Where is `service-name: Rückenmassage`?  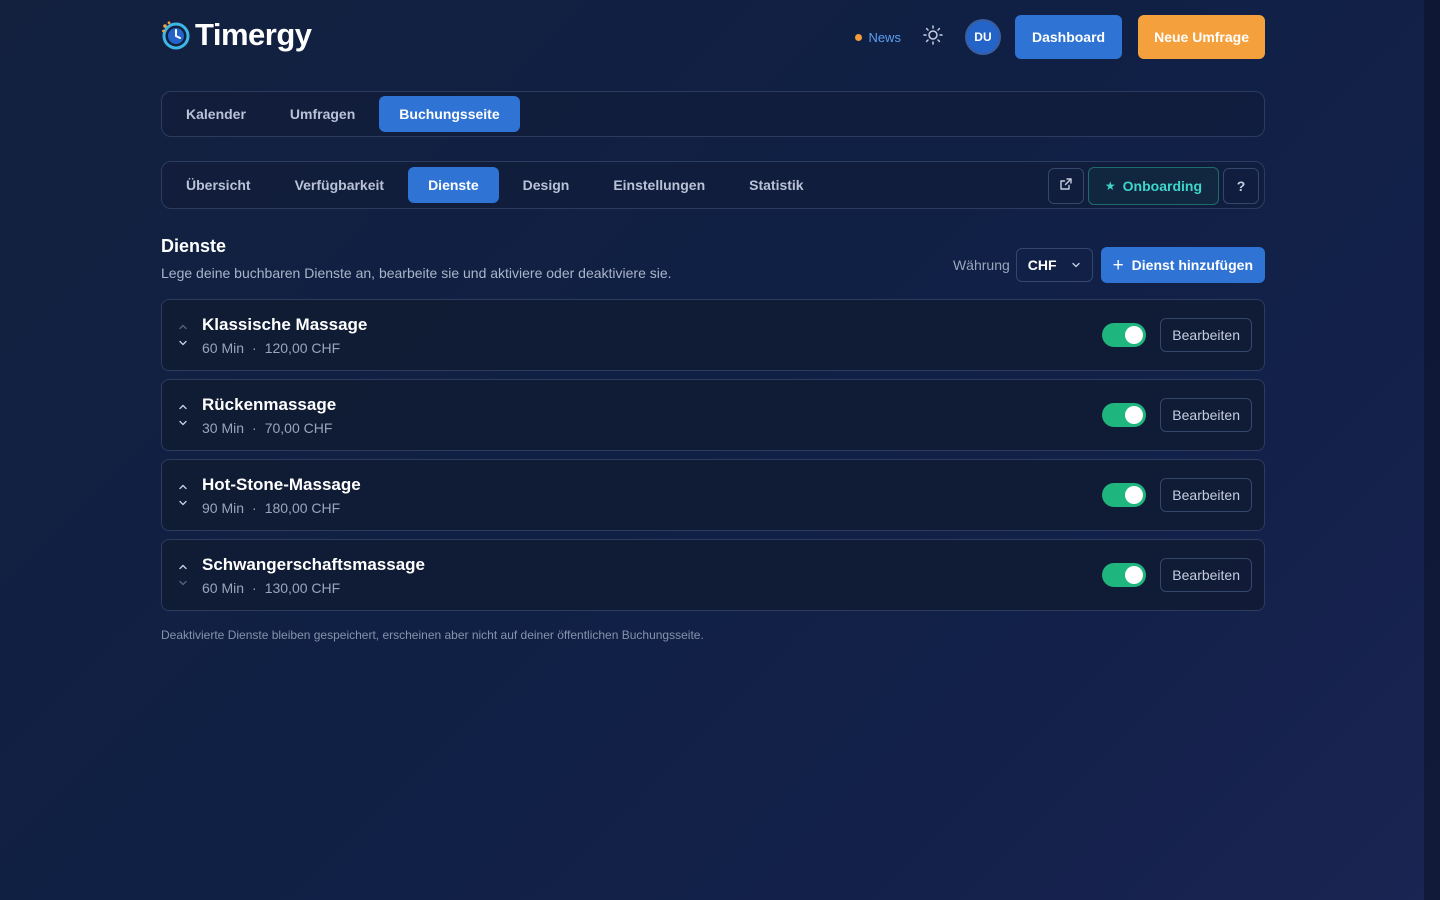
service-name: Rückenmassage is located at coordinates (269, 404).